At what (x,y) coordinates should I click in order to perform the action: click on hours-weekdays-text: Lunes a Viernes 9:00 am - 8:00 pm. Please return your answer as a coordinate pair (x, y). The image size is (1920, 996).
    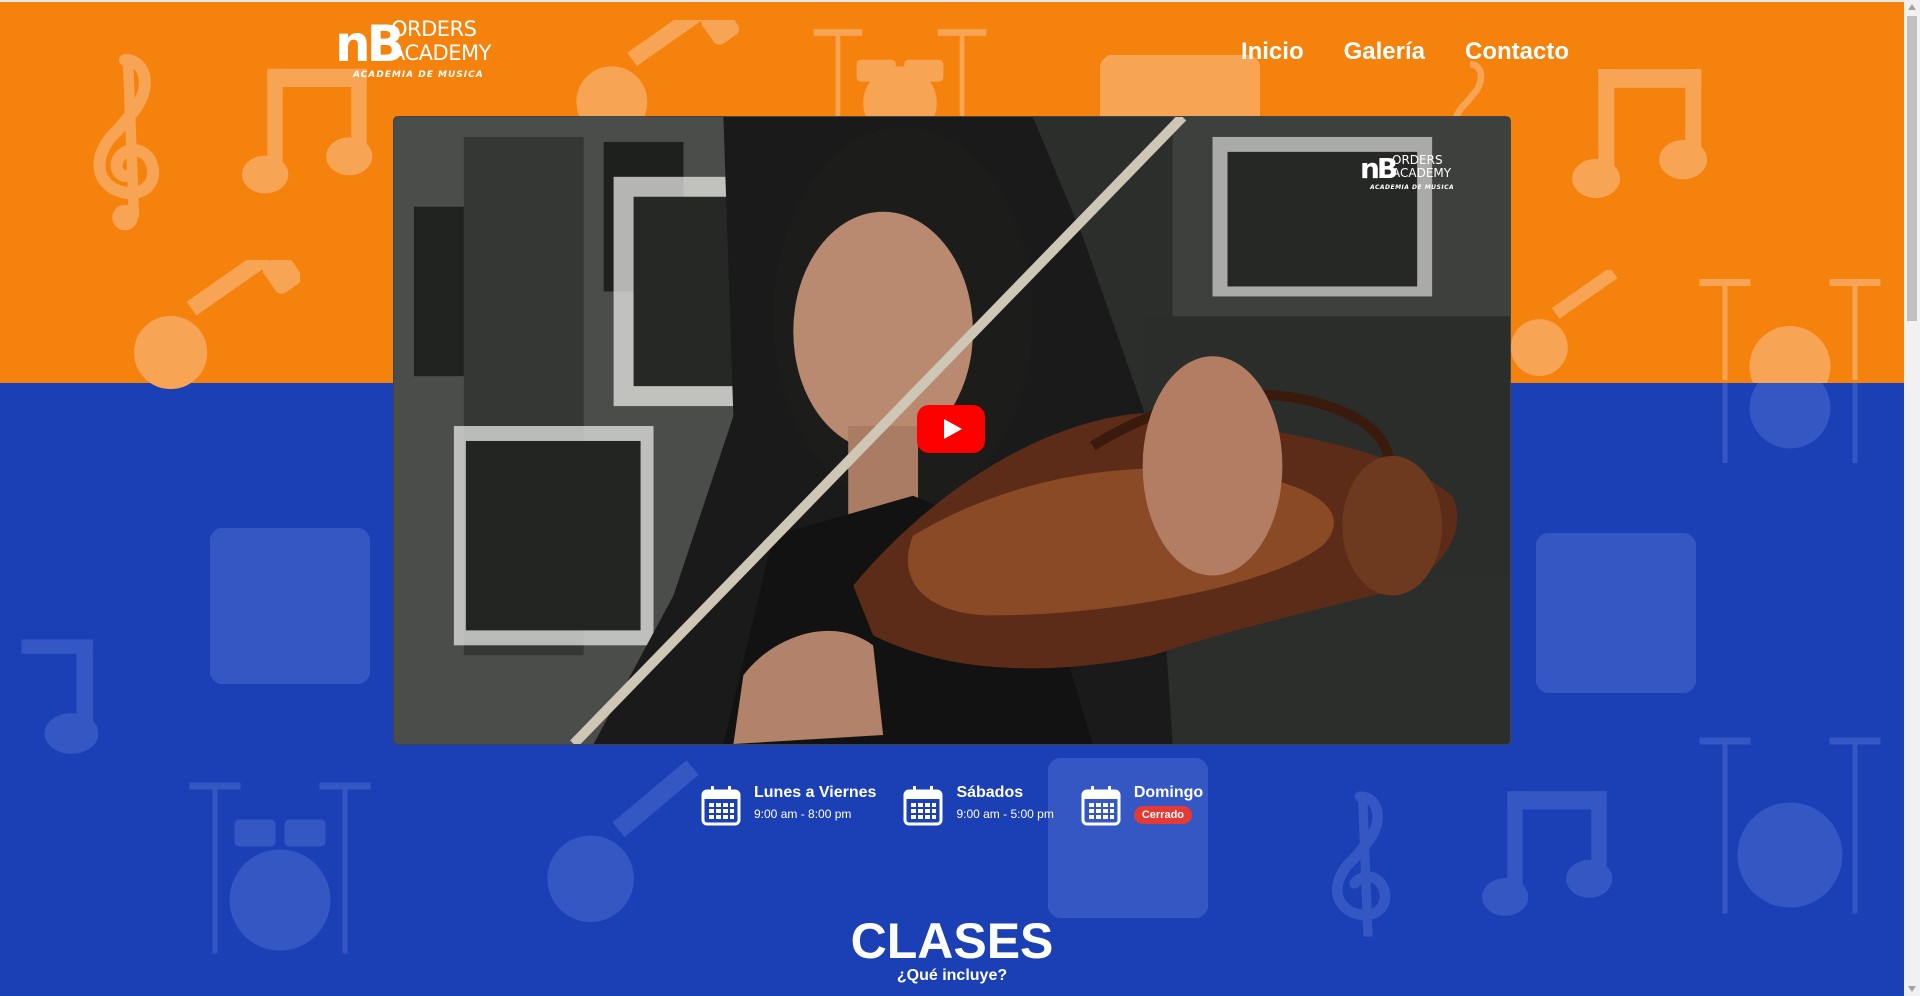
    Looking at the image, I should click on (815, 803).